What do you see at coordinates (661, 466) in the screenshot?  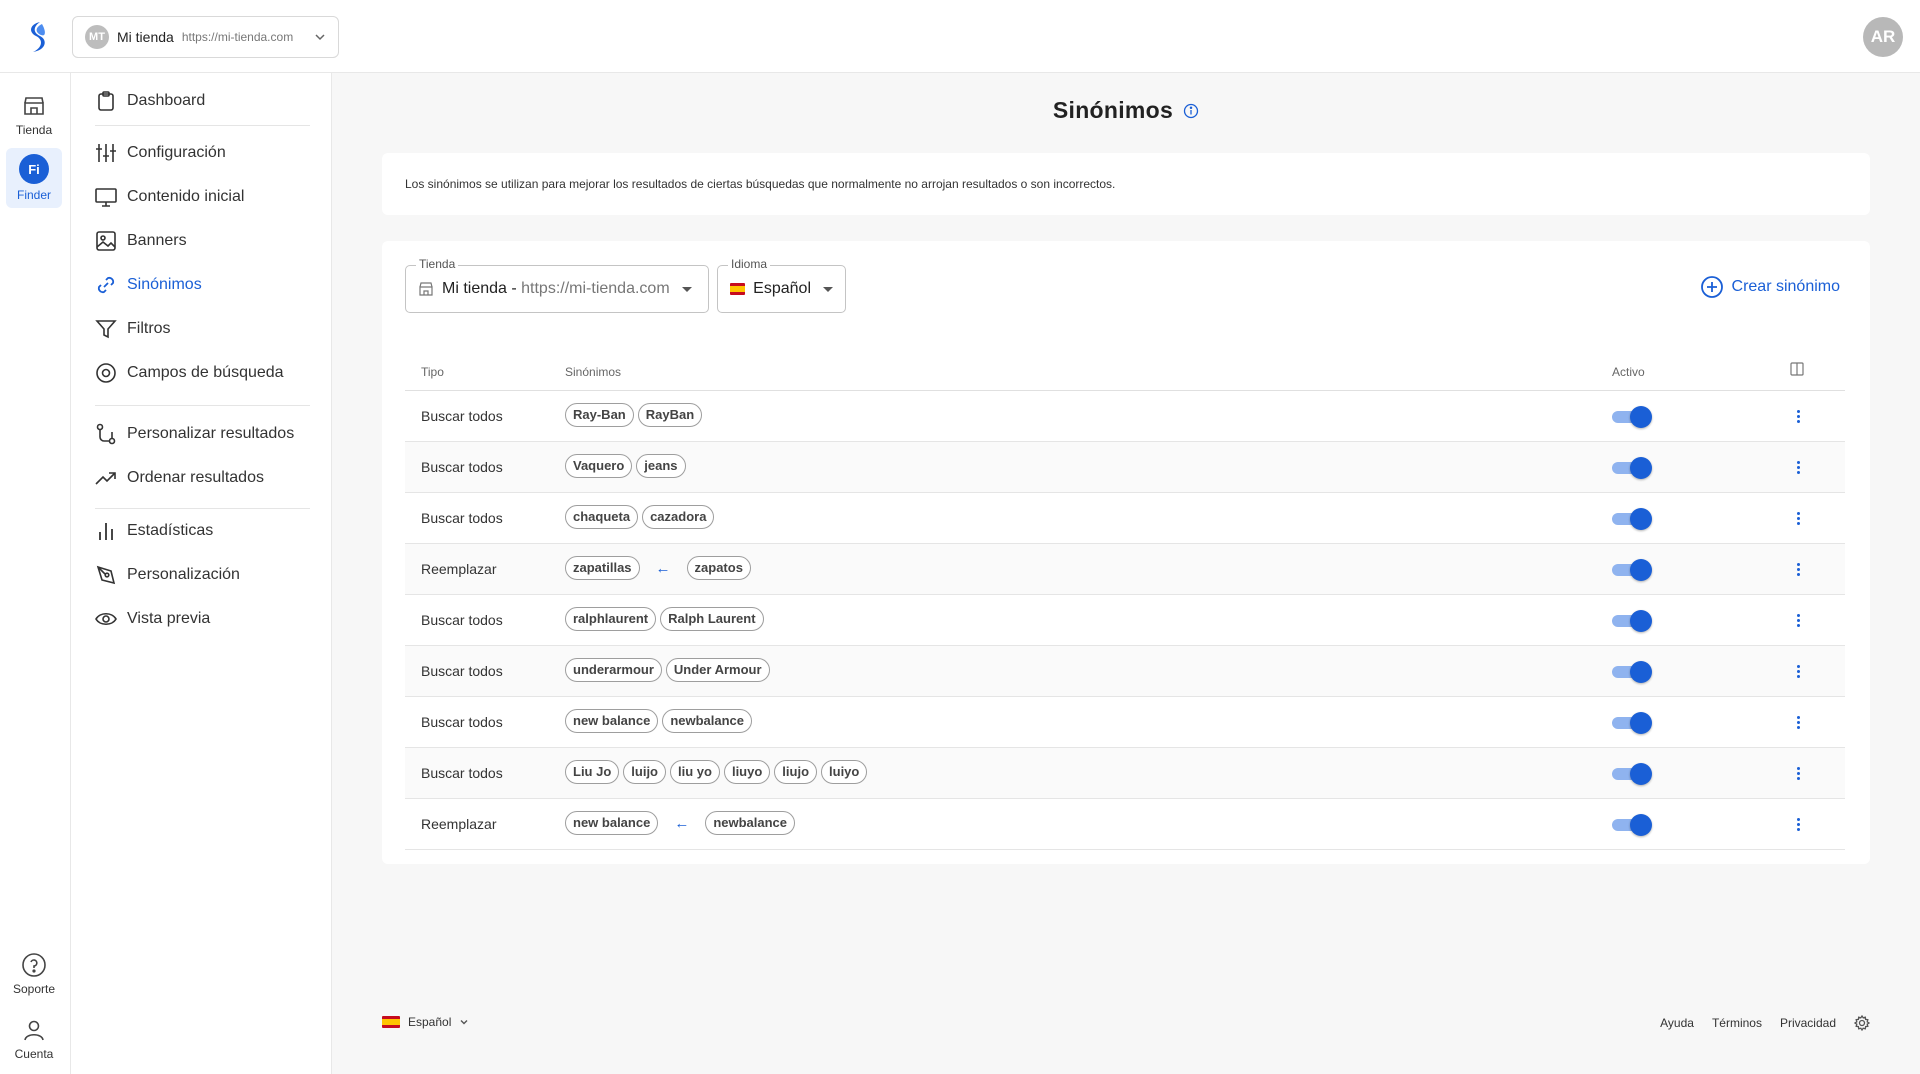 I see `synonym-chip: jeans` at bounding box center [661, 466].